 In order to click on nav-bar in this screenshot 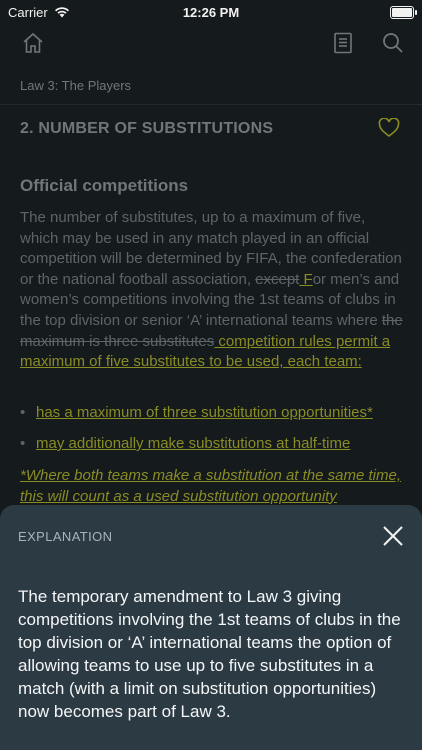, I will do `click(211, 46)`.